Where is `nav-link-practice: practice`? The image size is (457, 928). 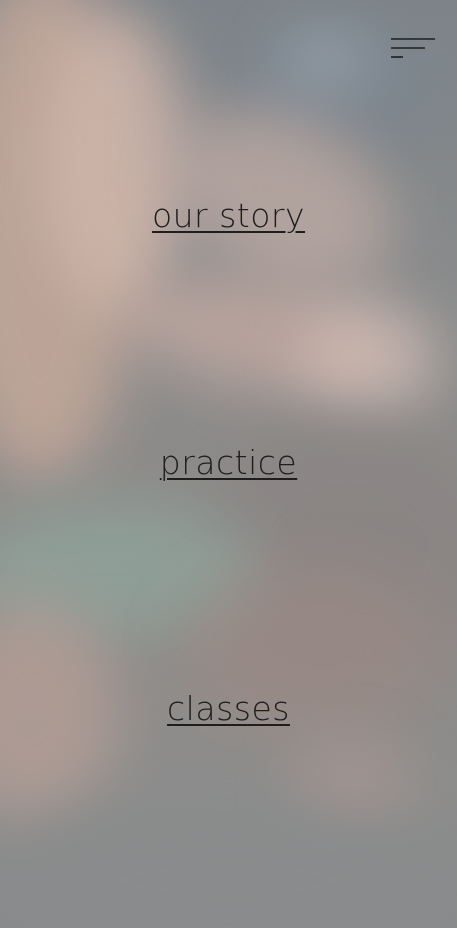
nav-link-practice: practice is located at coordinates (228, 462).